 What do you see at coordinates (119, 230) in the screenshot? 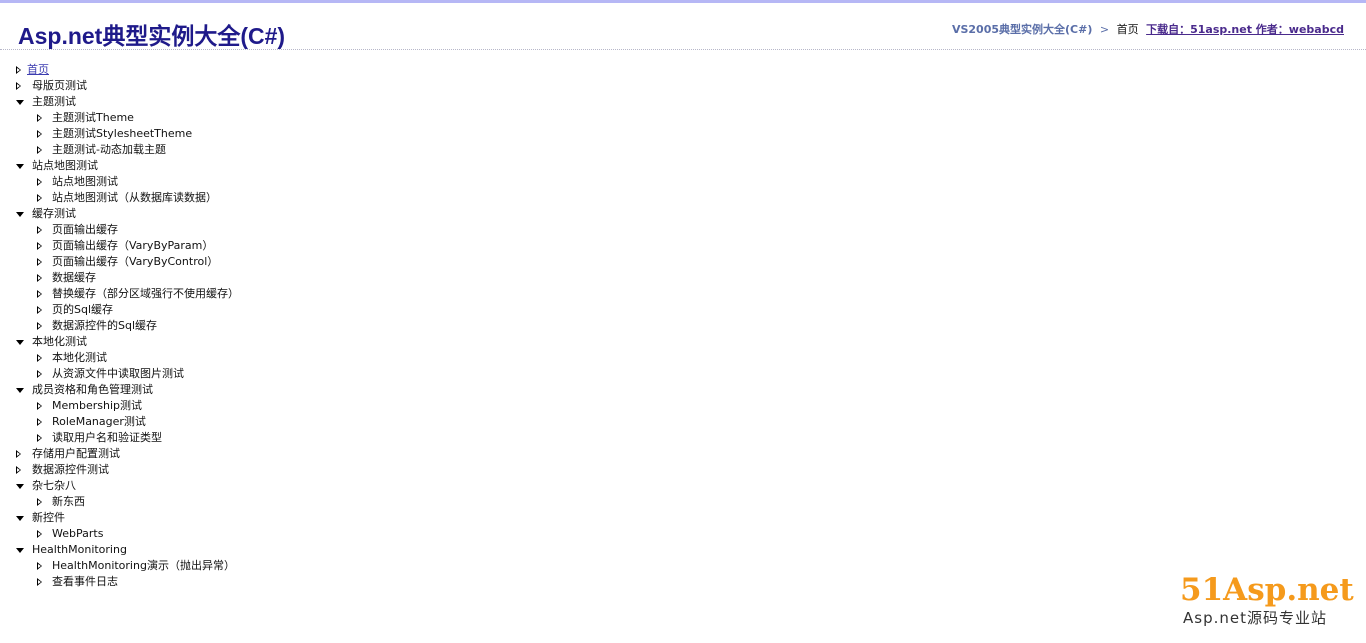
I see `tree-child-node: 页面输出缓存` at bounding box center [119, 230].